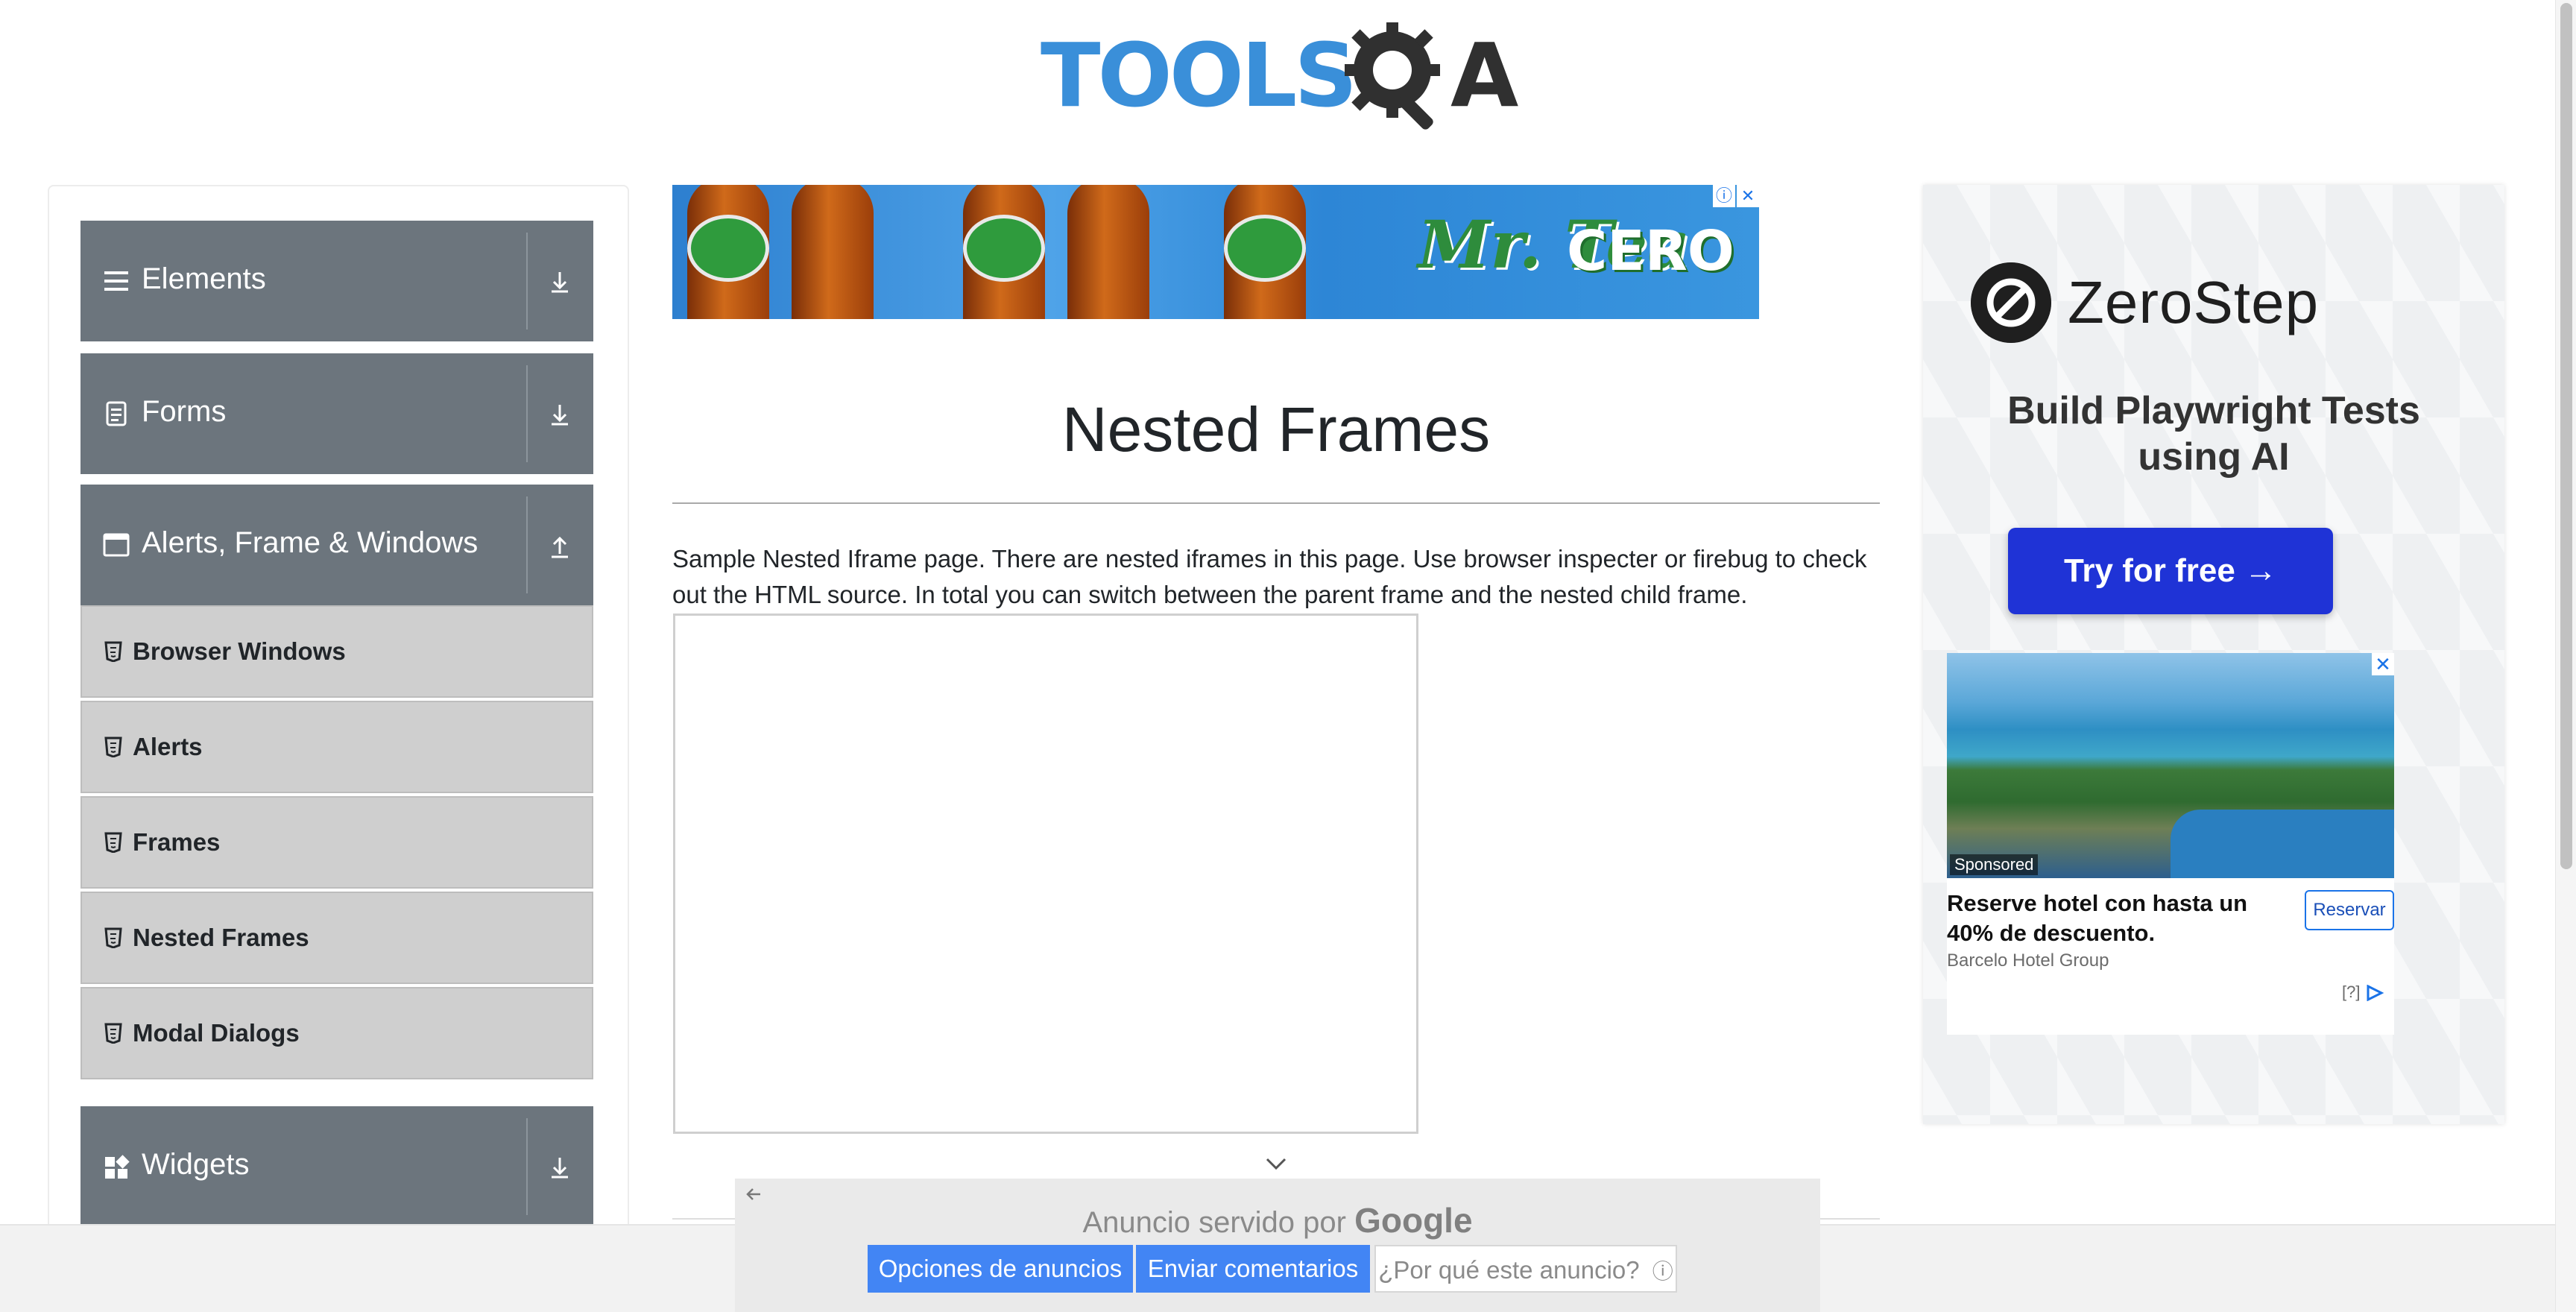 Image resolution: width=2576 pixels, height=1312 pixels. I want to click on zerostep-brand: ZeroStep, so click(2194, 302).